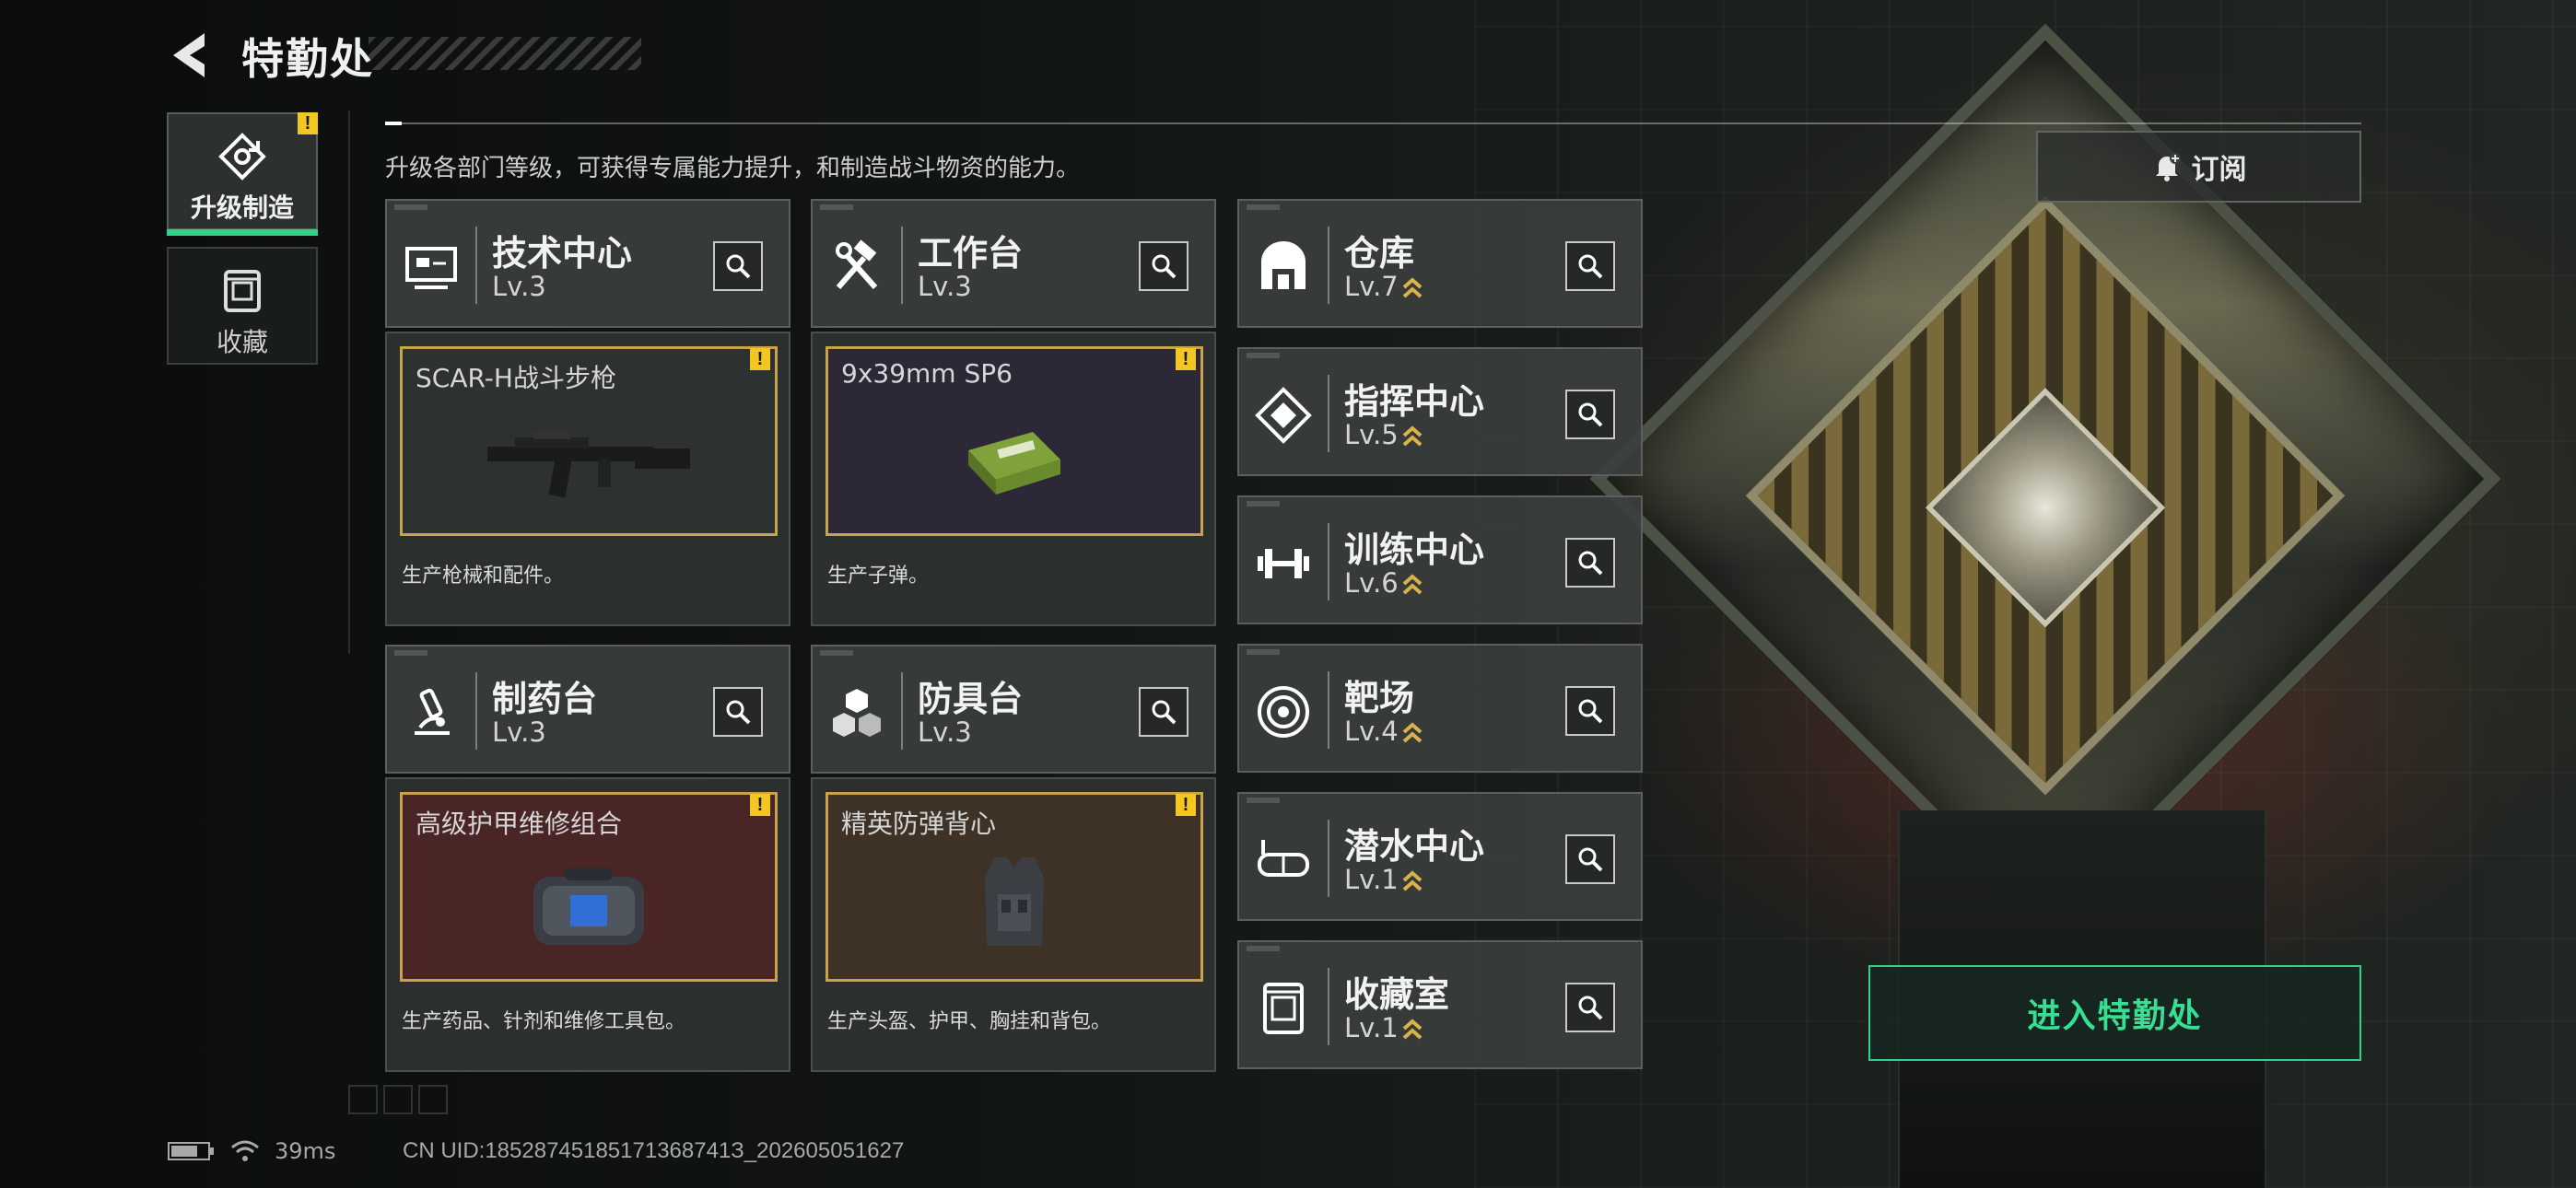  I want to click on page-subtitle: 升级各部门等级，可获得专属能力提升，和制造战斗物资的能力。, so click(733, 168).